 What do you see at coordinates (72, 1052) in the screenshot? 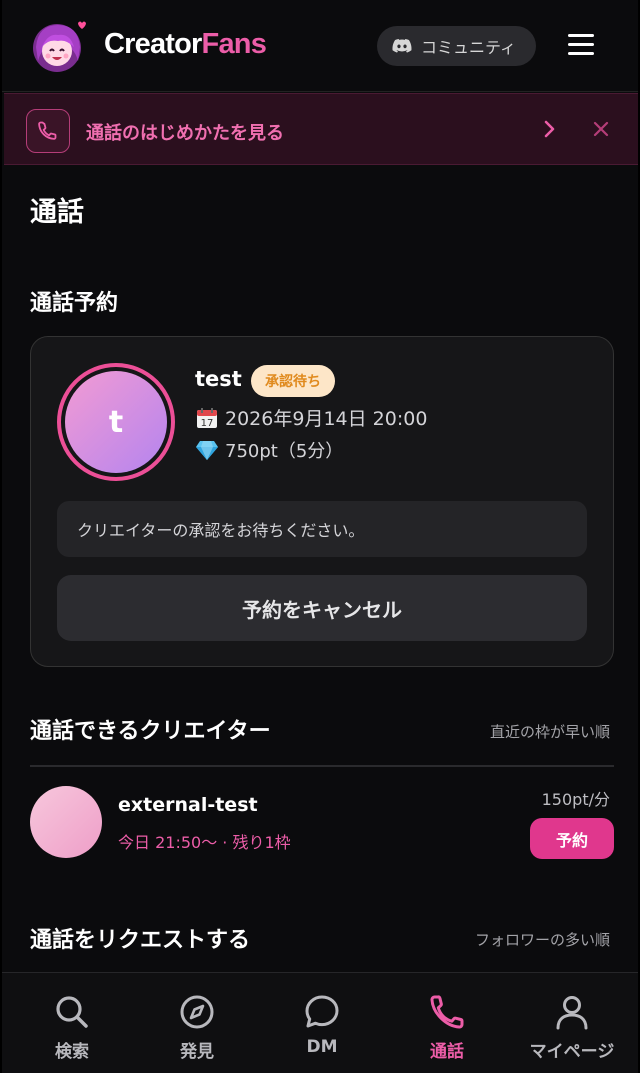
I see `nav-label-search: 検索` at bounding box center [72, 1052].